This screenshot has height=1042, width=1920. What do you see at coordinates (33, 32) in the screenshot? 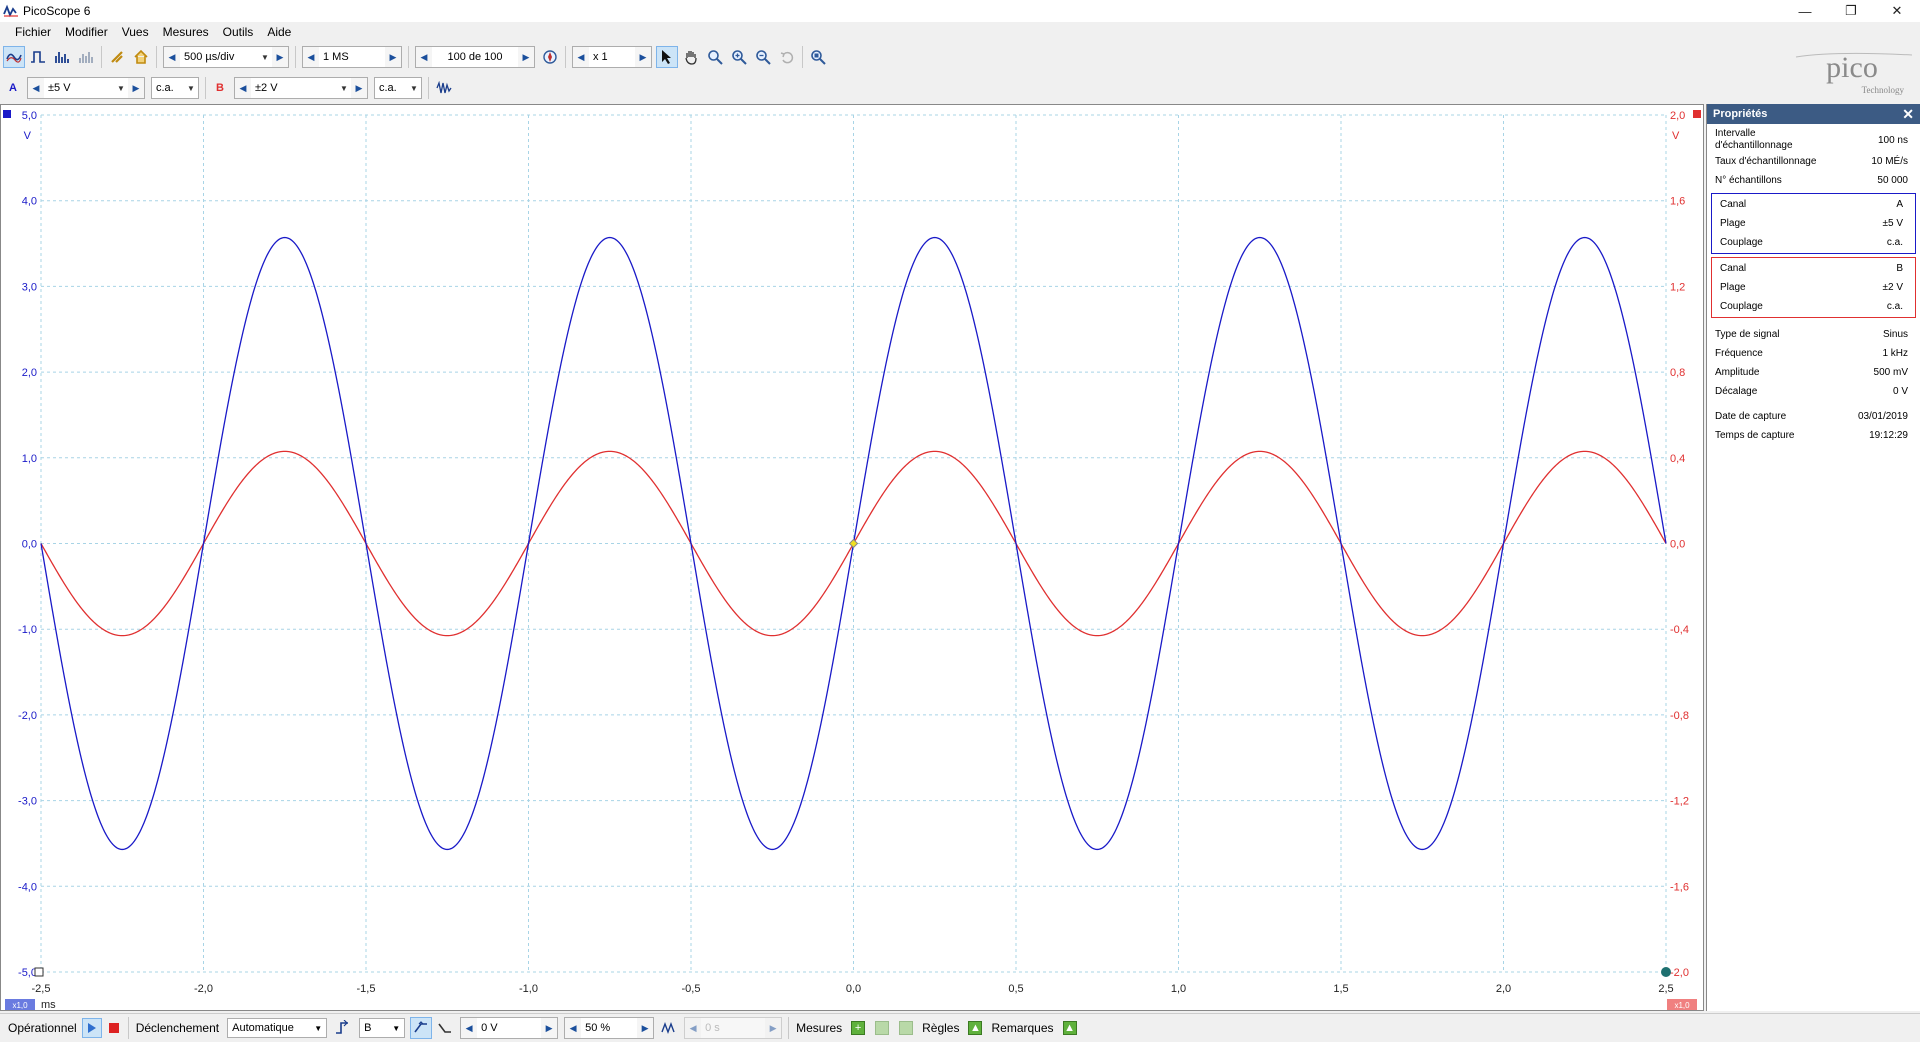
I see `menu-file: Fichier` at bounding box center [33, 32].